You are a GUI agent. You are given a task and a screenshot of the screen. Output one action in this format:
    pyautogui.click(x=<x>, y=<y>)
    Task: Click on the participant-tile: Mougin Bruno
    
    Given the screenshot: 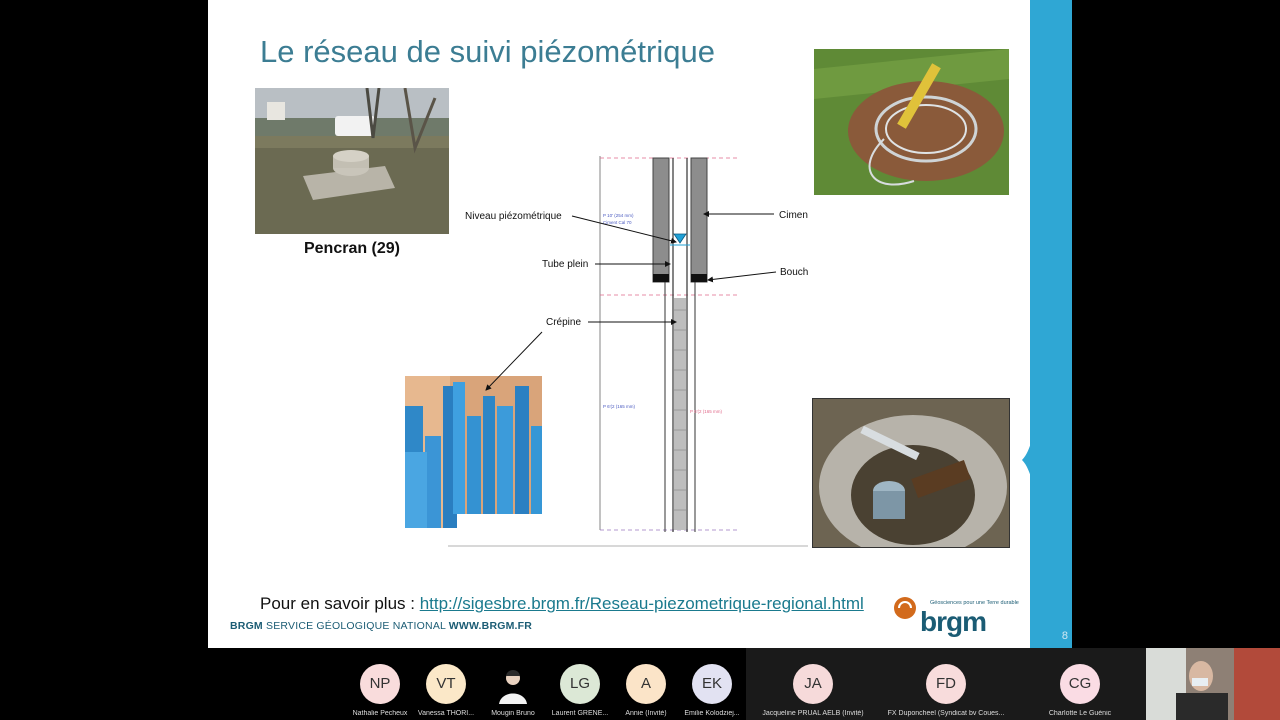 What is the action you would take?
    pyautogui.click(x=513, y=684)
    